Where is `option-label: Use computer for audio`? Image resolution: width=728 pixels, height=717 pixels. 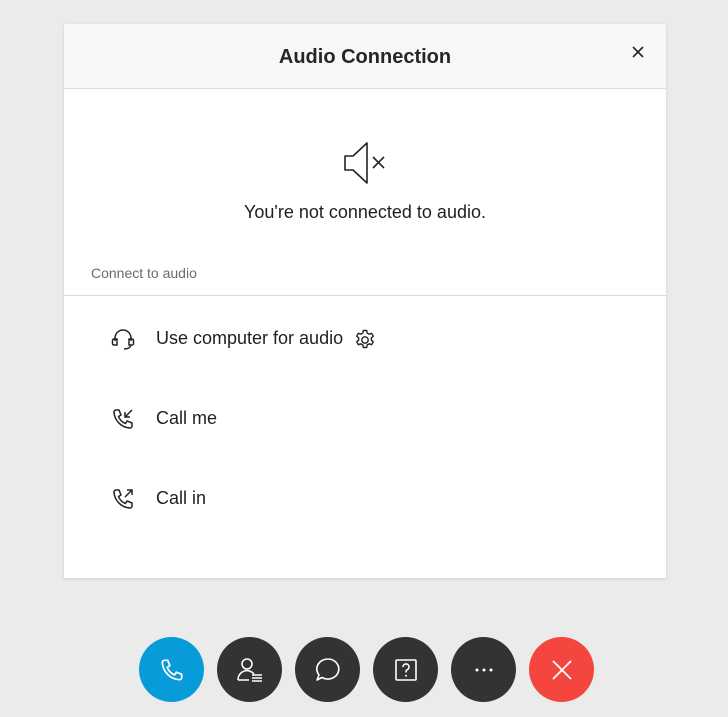
option-label: Use computer for audio is located at coordinates (250, 338).